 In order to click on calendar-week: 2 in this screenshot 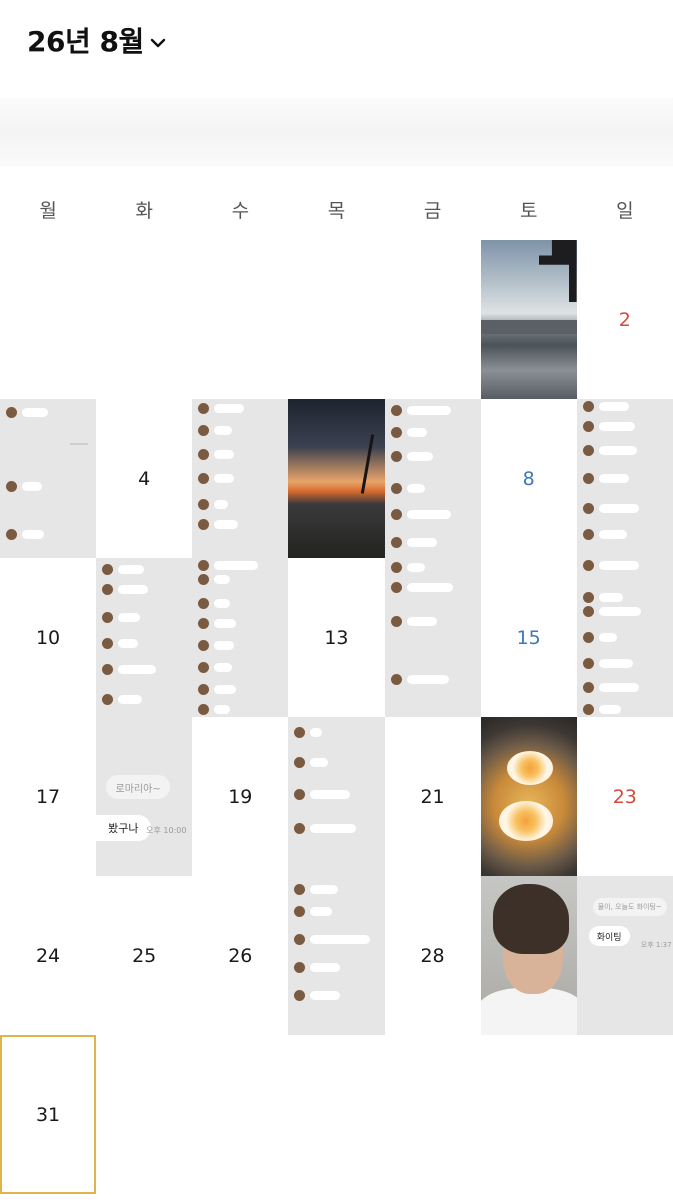, I will do `click(336, 319)`.